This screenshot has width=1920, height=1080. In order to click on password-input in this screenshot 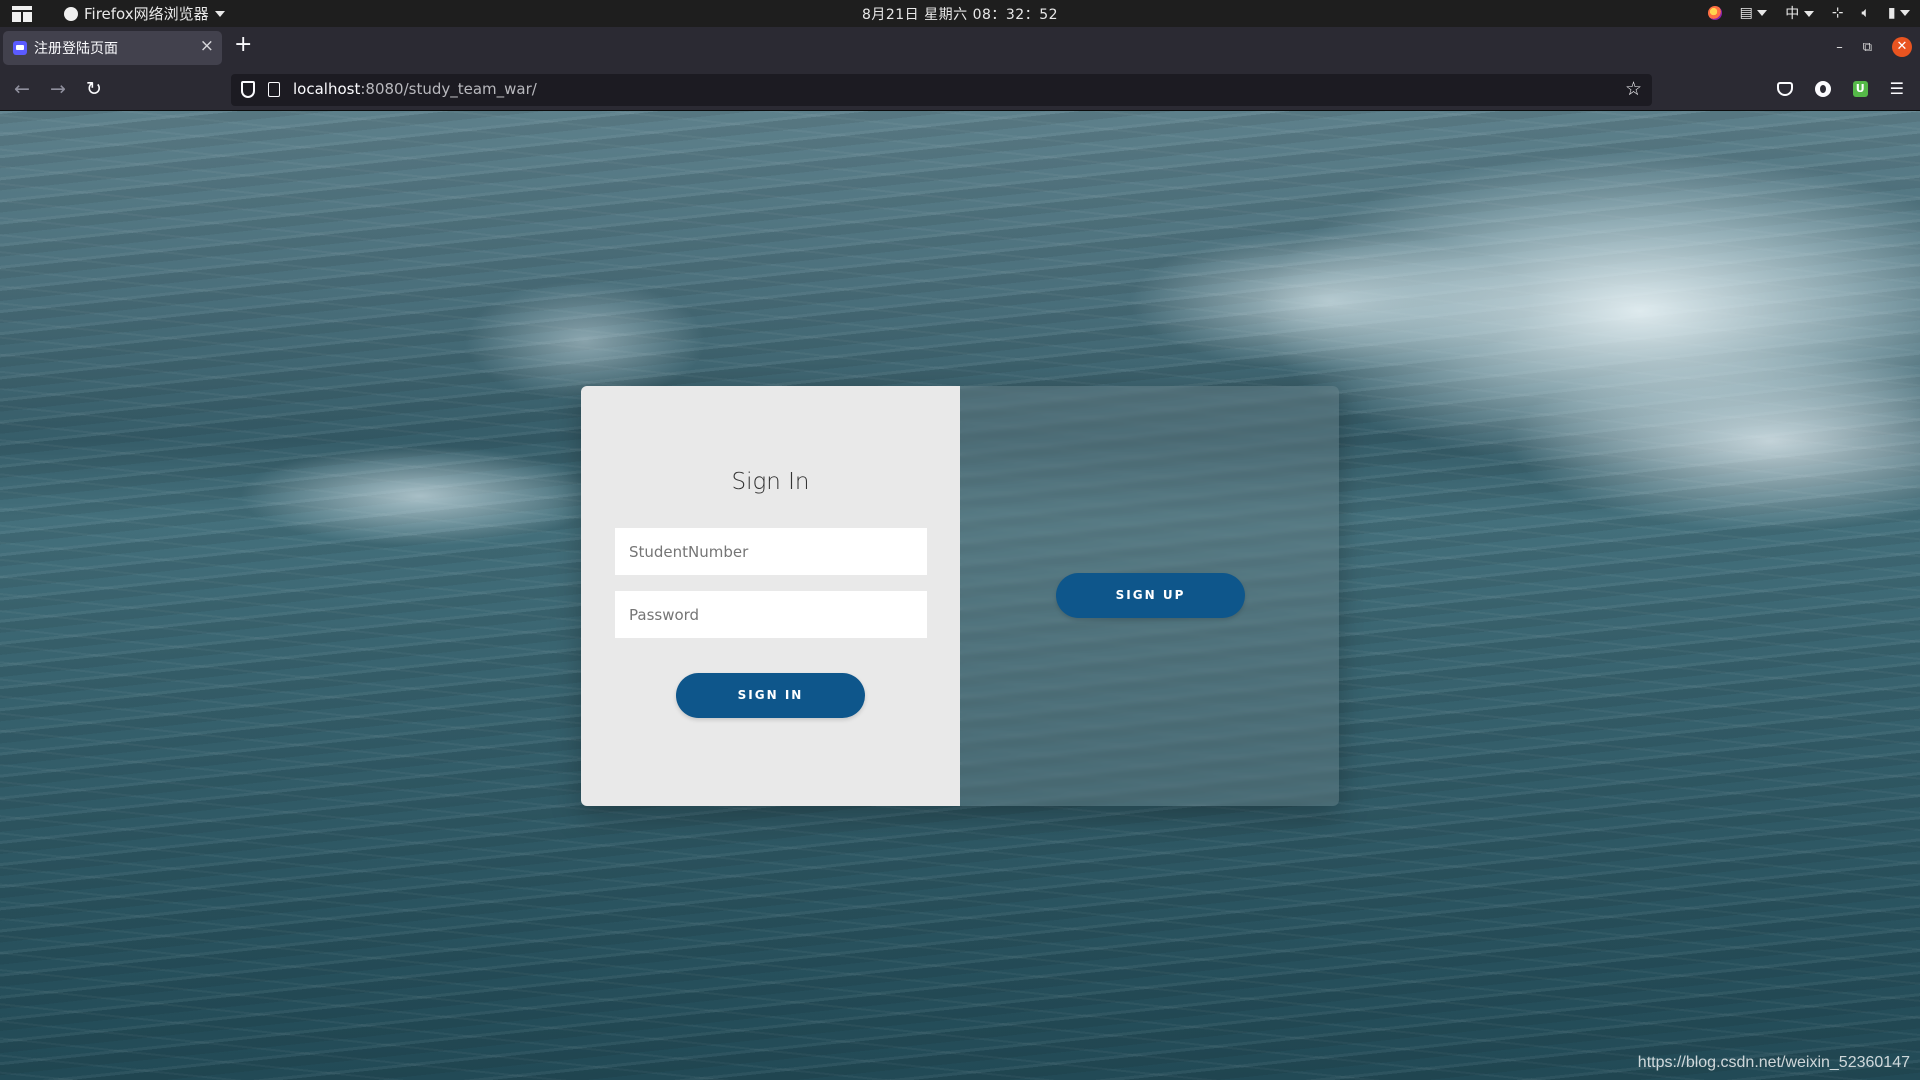, I will do `click(771, 614)`.